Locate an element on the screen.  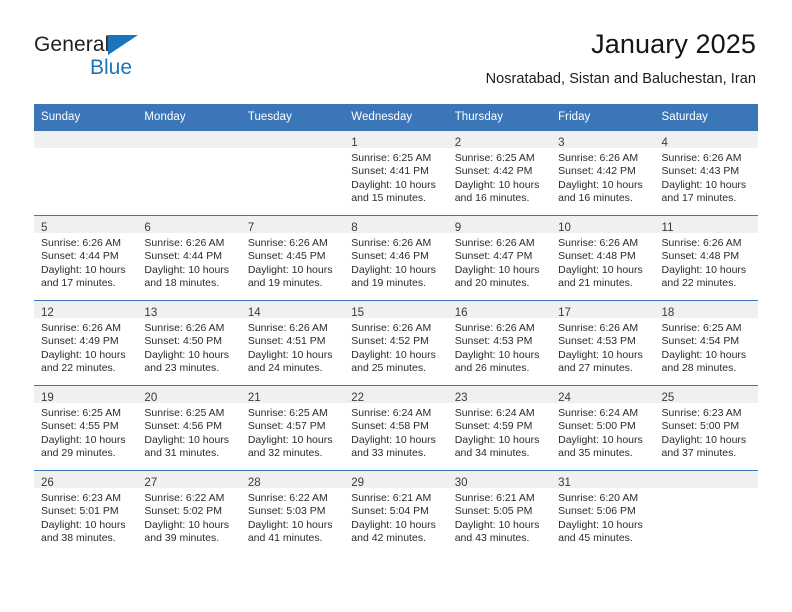
weekday-header-thursday: Thursday is located at coordinates (499, 117).